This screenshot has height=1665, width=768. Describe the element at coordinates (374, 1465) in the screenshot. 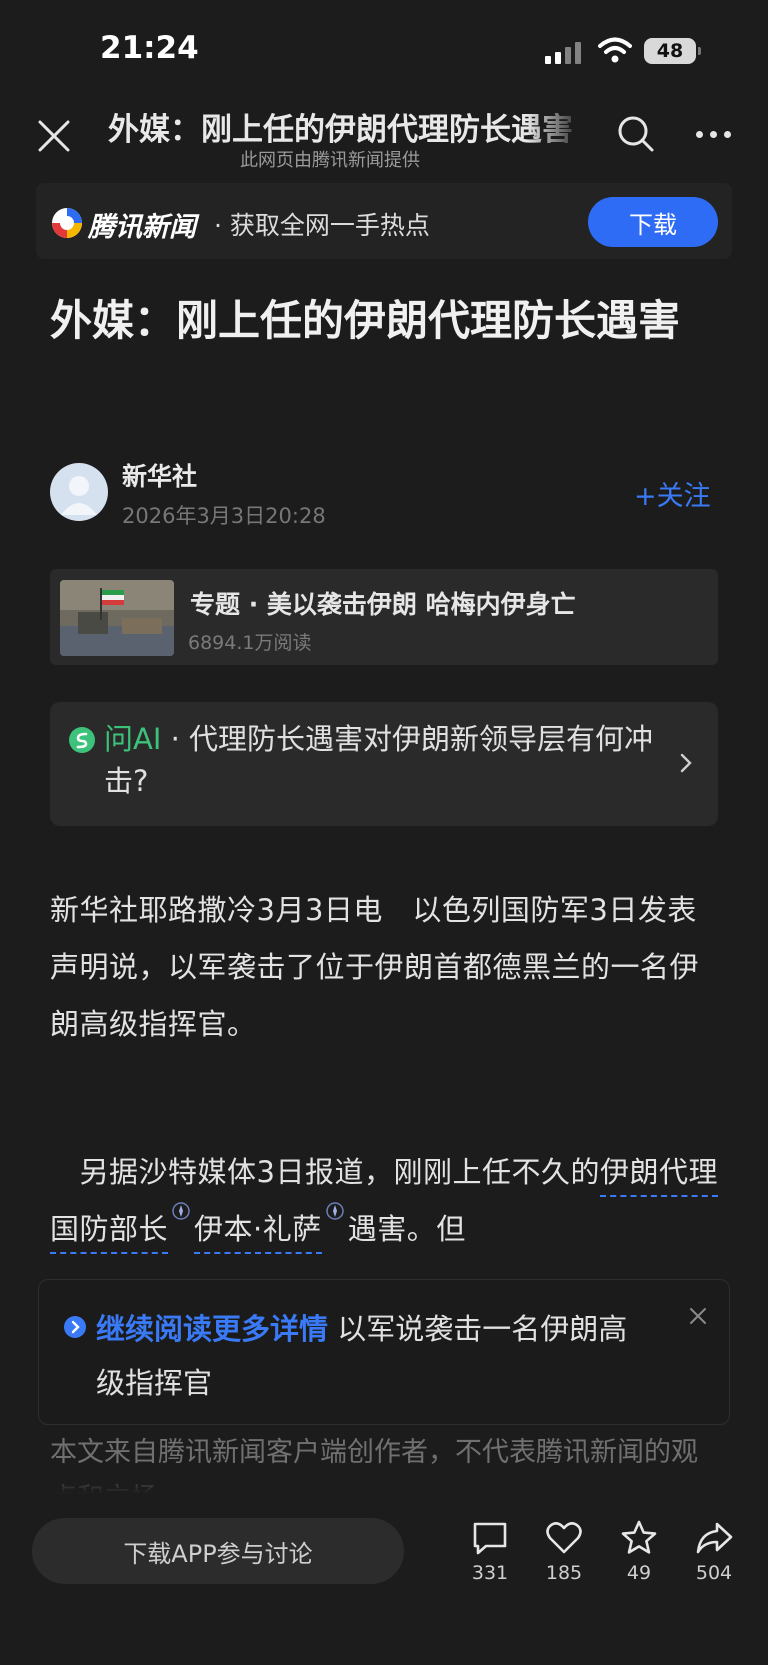

I see `disclaimer-text: 本文来自腾讯新闻客户端创作者，不代表腾讯新闻的观点和立场` at that location.